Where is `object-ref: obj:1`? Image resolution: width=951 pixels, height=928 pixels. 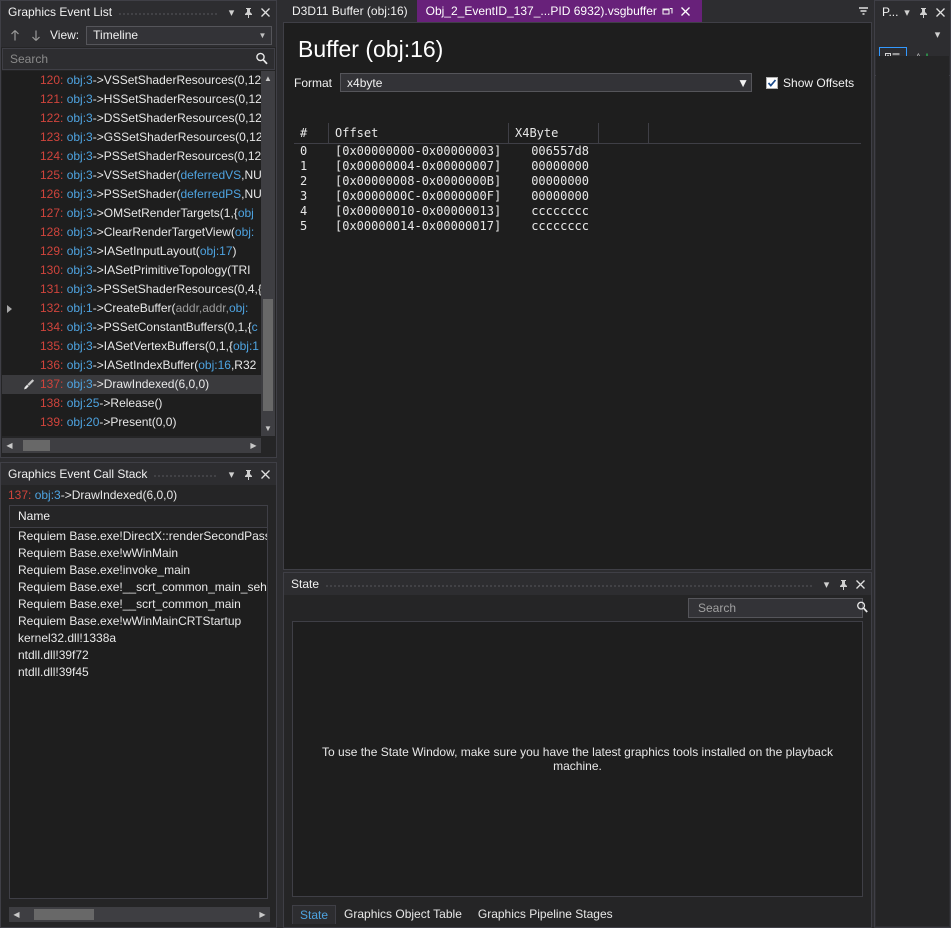 object-ref: obj:1 is located at coordinates (79, 308).